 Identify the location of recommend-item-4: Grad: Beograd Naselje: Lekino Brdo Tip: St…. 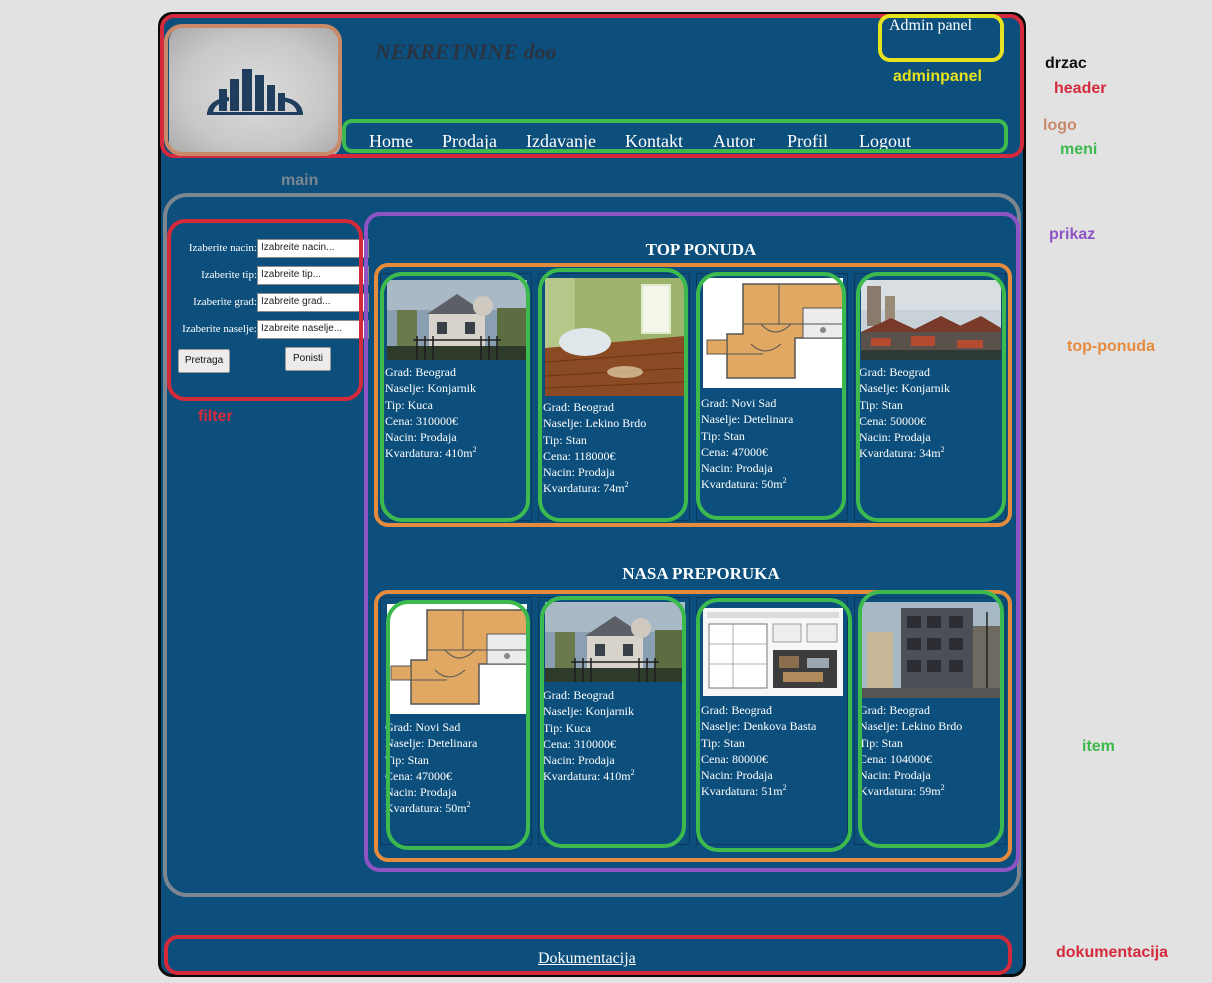
(930, 721).